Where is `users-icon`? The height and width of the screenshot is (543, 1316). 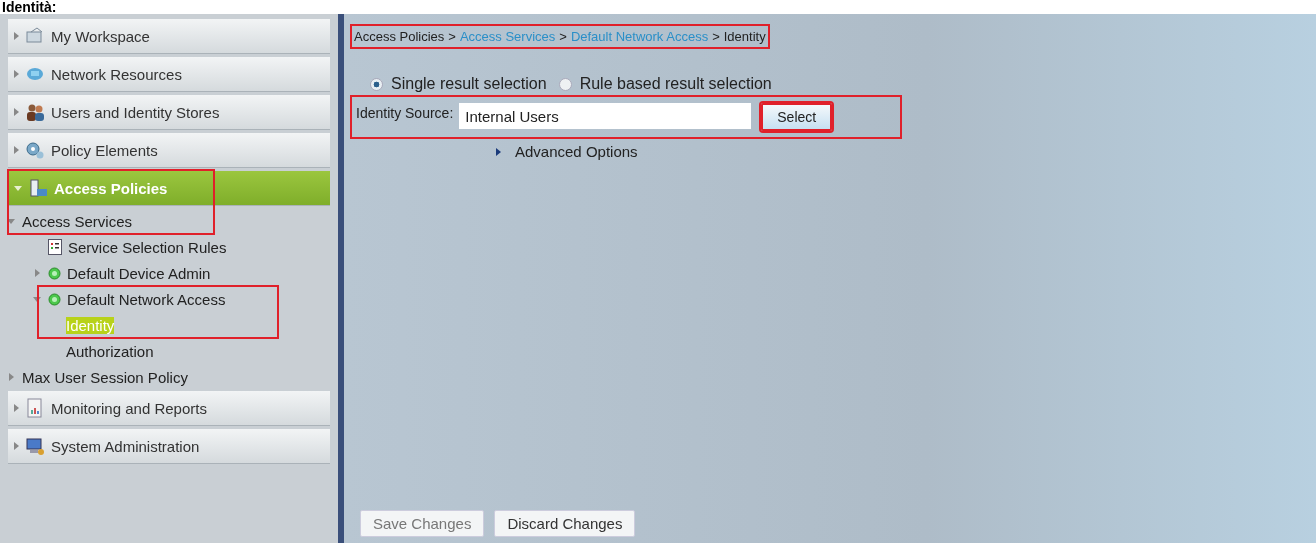
users-icon is located at coordinates (35, 112).